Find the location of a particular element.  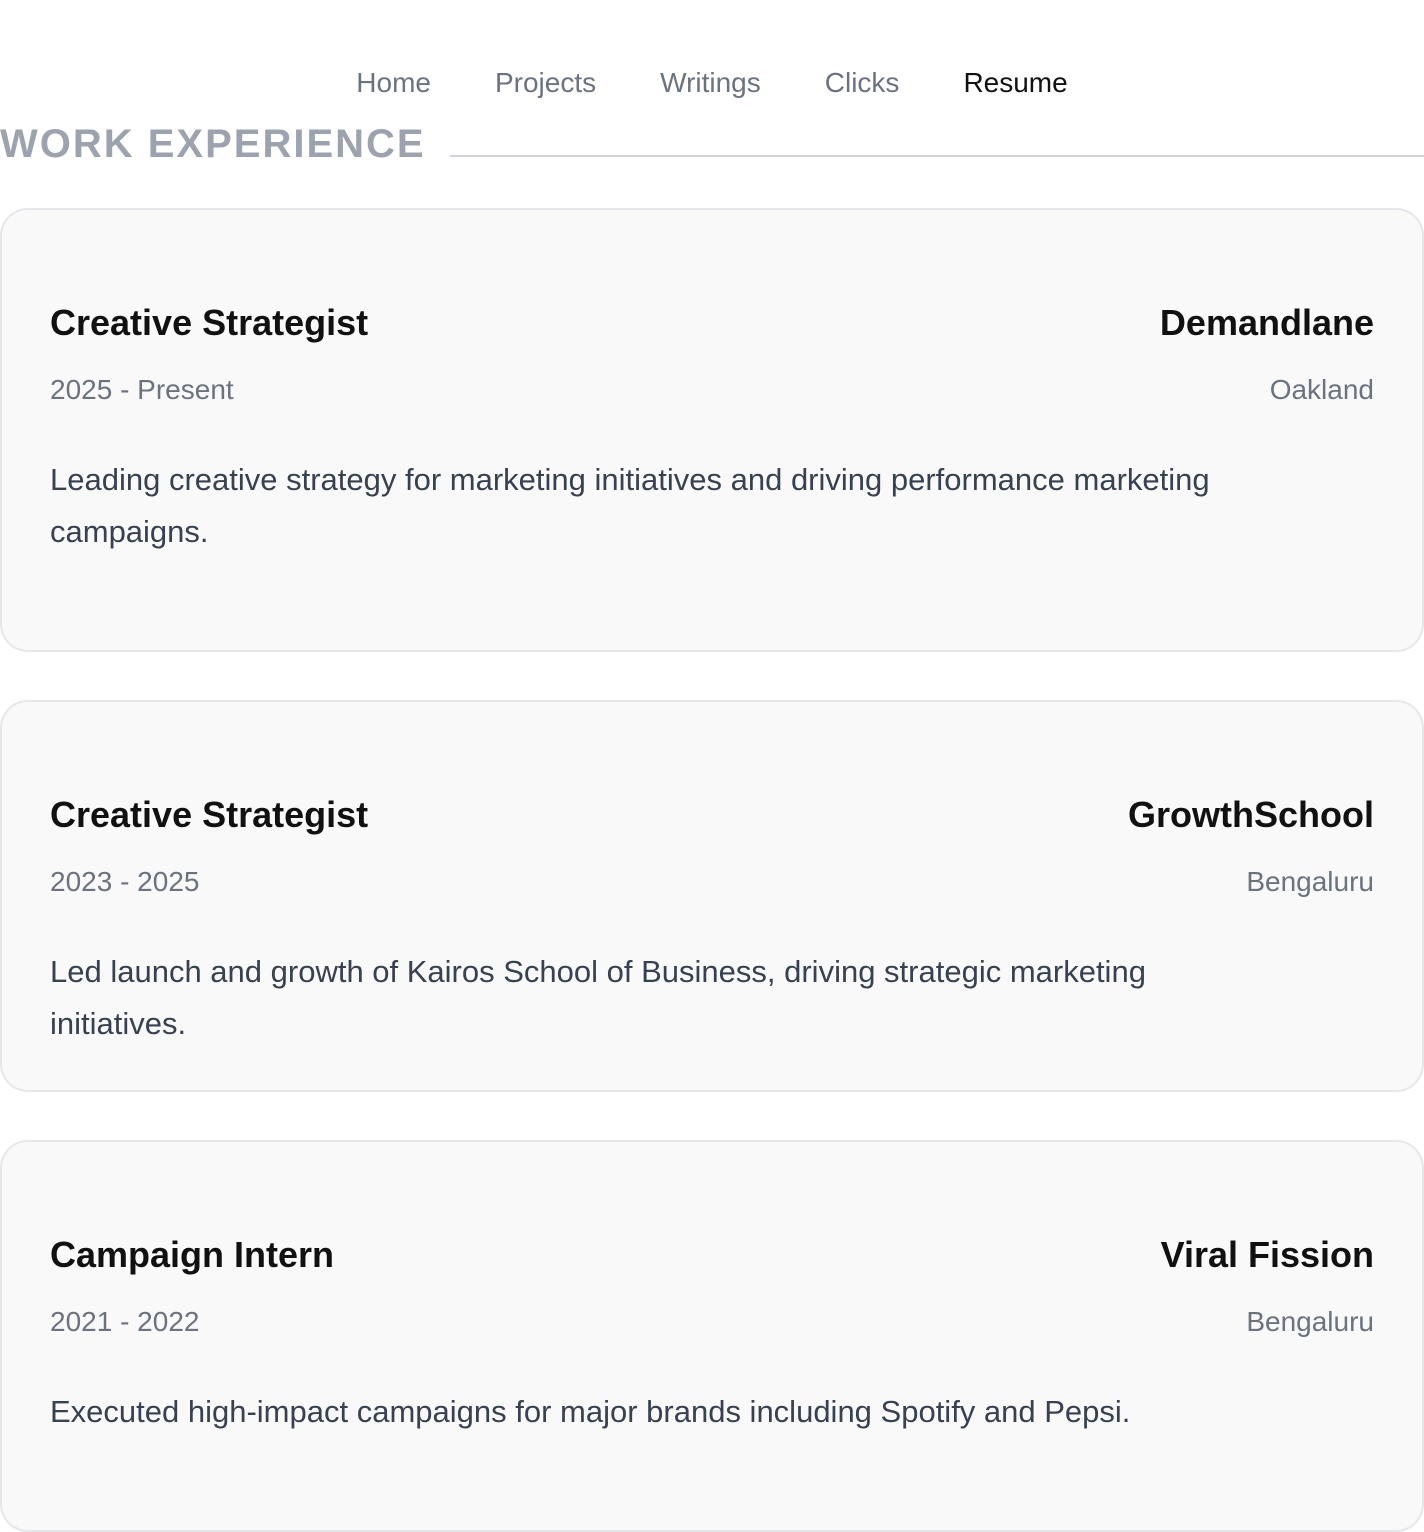

card-title-row: Creative Strategist Demandlane is located at coordinates (712, 323).